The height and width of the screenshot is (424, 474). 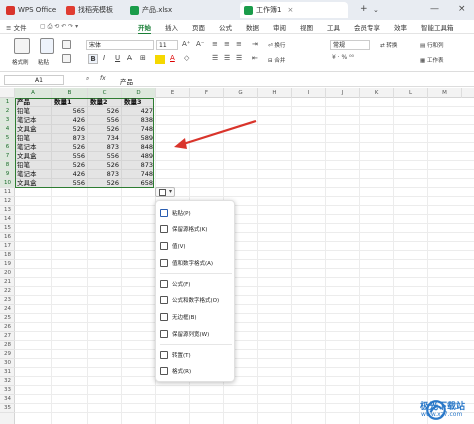 What do you see at coordinates (120, 45) in the screenshot?
I see `font-name-select: 宋体` at bounding box center [120, 45].